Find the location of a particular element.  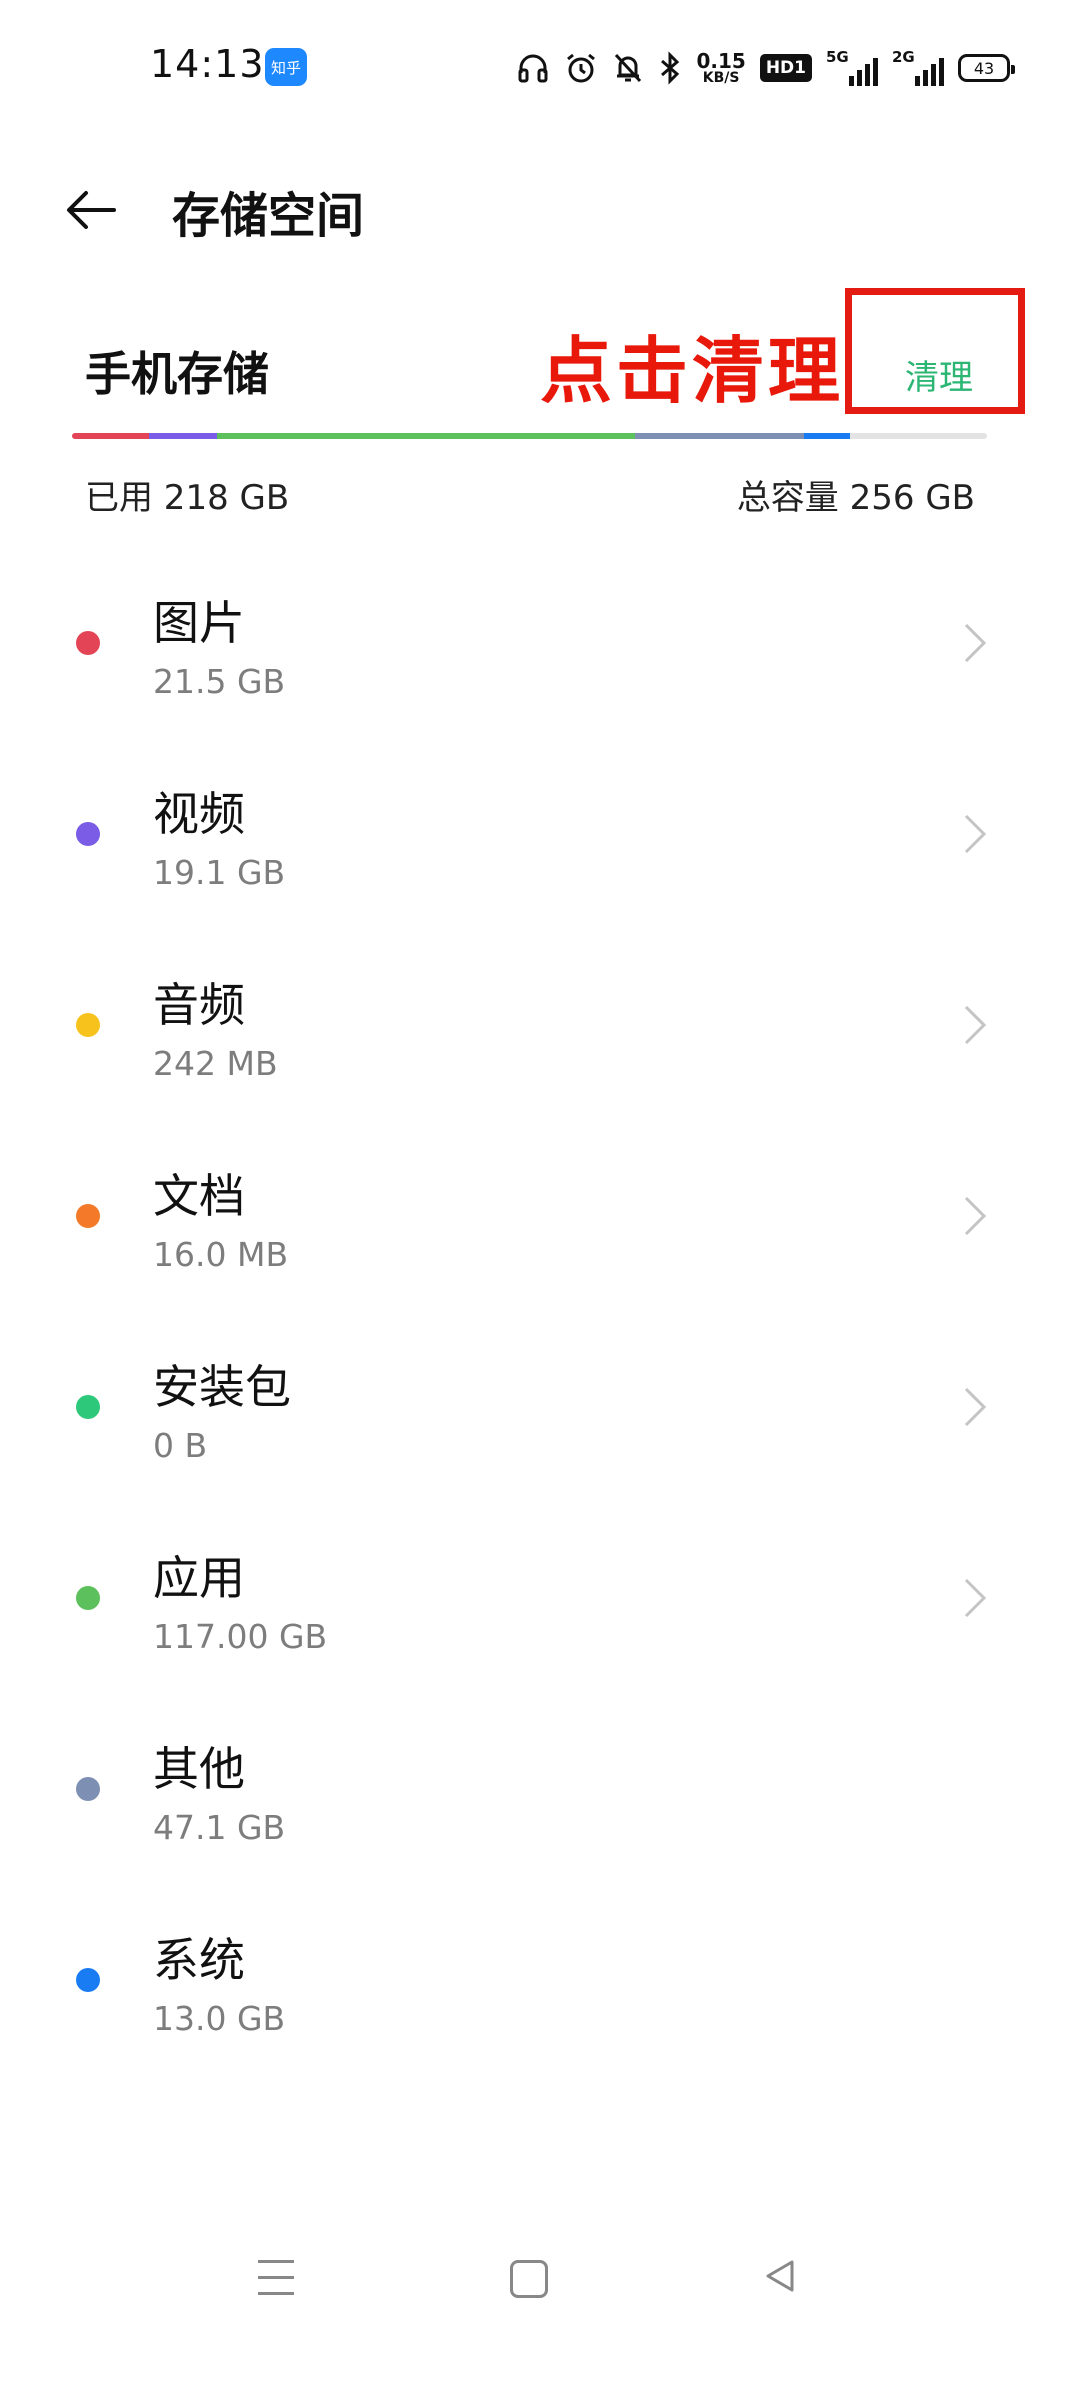

hd-badge: HD1 is located at coordinates (785, 68).